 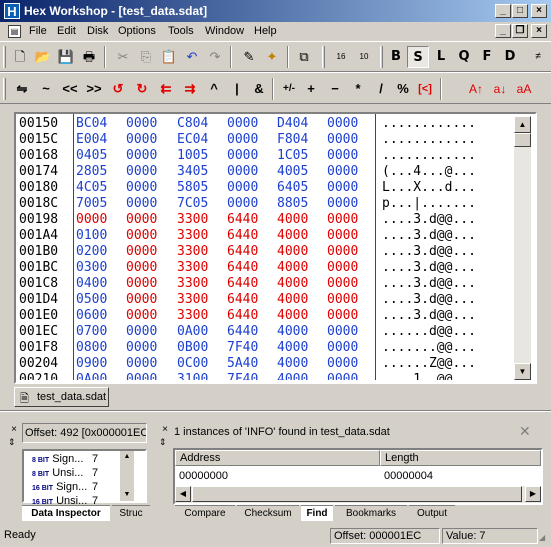 What do you see at coordinates (38, 31) in the screenshot?
I see `menu-file: File` at bounding box center [38, 31].